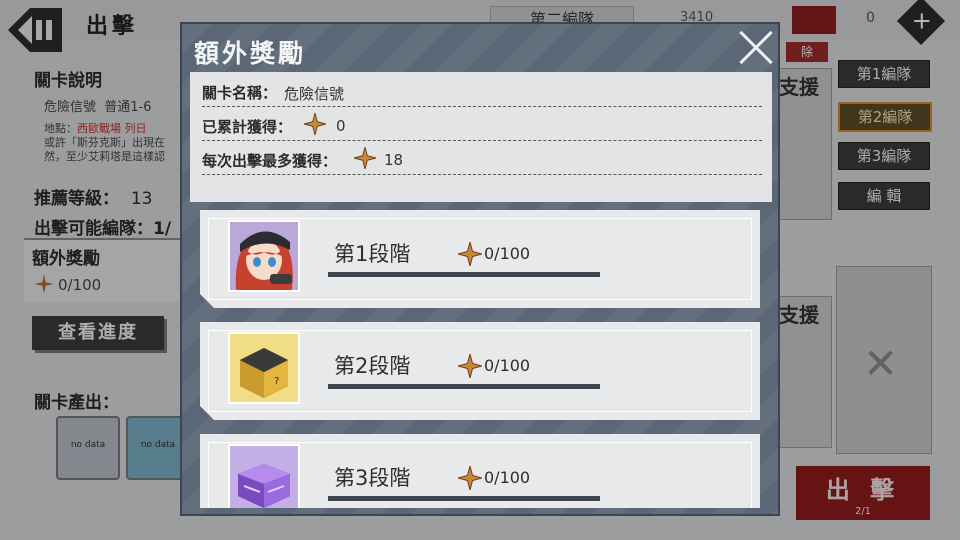 The width and height of the screenshot is (960, 540). Describe the element at coordinates (314, 94) in the screenshot. I see `stage-name-value: 危險信號` at that location.